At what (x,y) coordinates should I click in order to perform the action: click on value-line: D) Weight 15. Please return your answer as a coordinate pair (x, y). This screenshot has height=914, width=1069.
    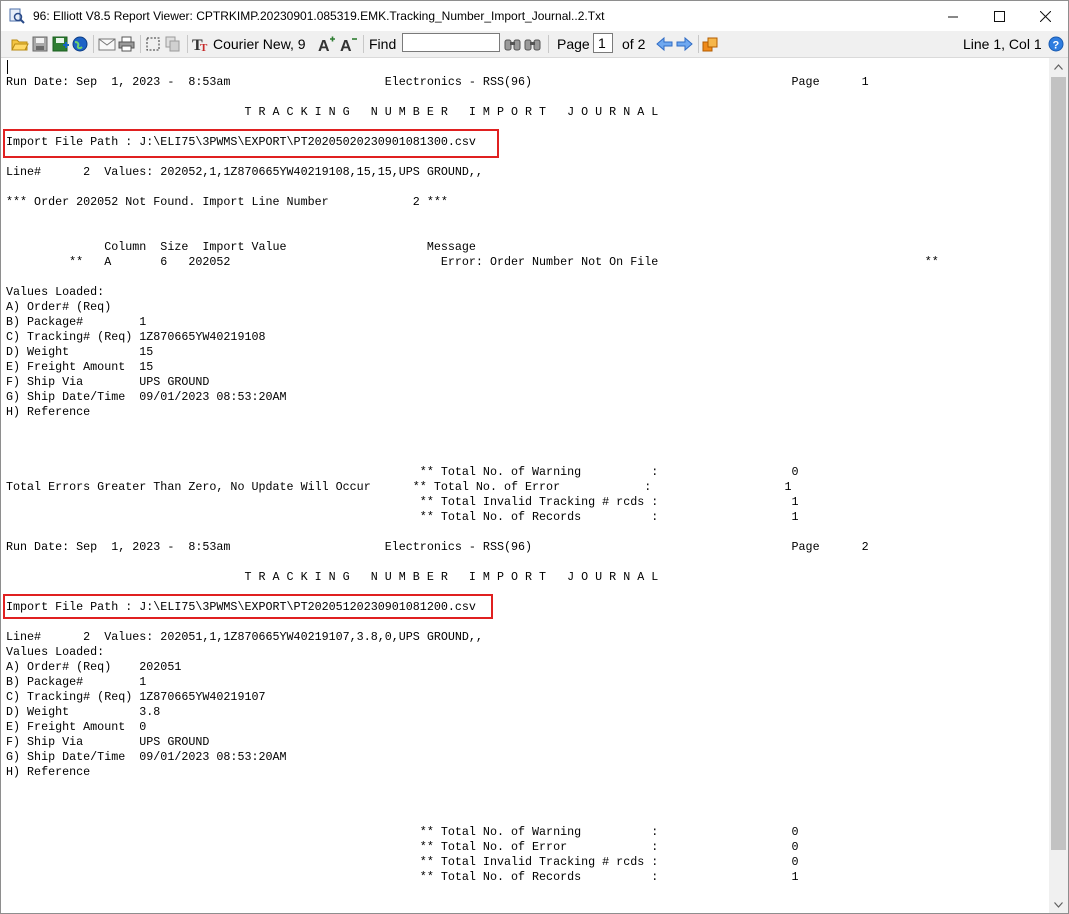
    Looking at the image, I should click on (80, 352).